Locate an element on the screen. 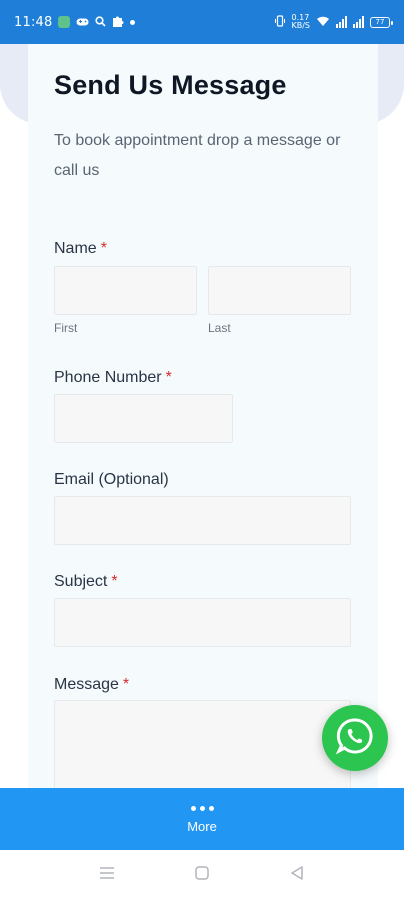 Image resolution: width=404 pixels, height=900 pixels. more-dots-icon is located at coordinates (202, 808).